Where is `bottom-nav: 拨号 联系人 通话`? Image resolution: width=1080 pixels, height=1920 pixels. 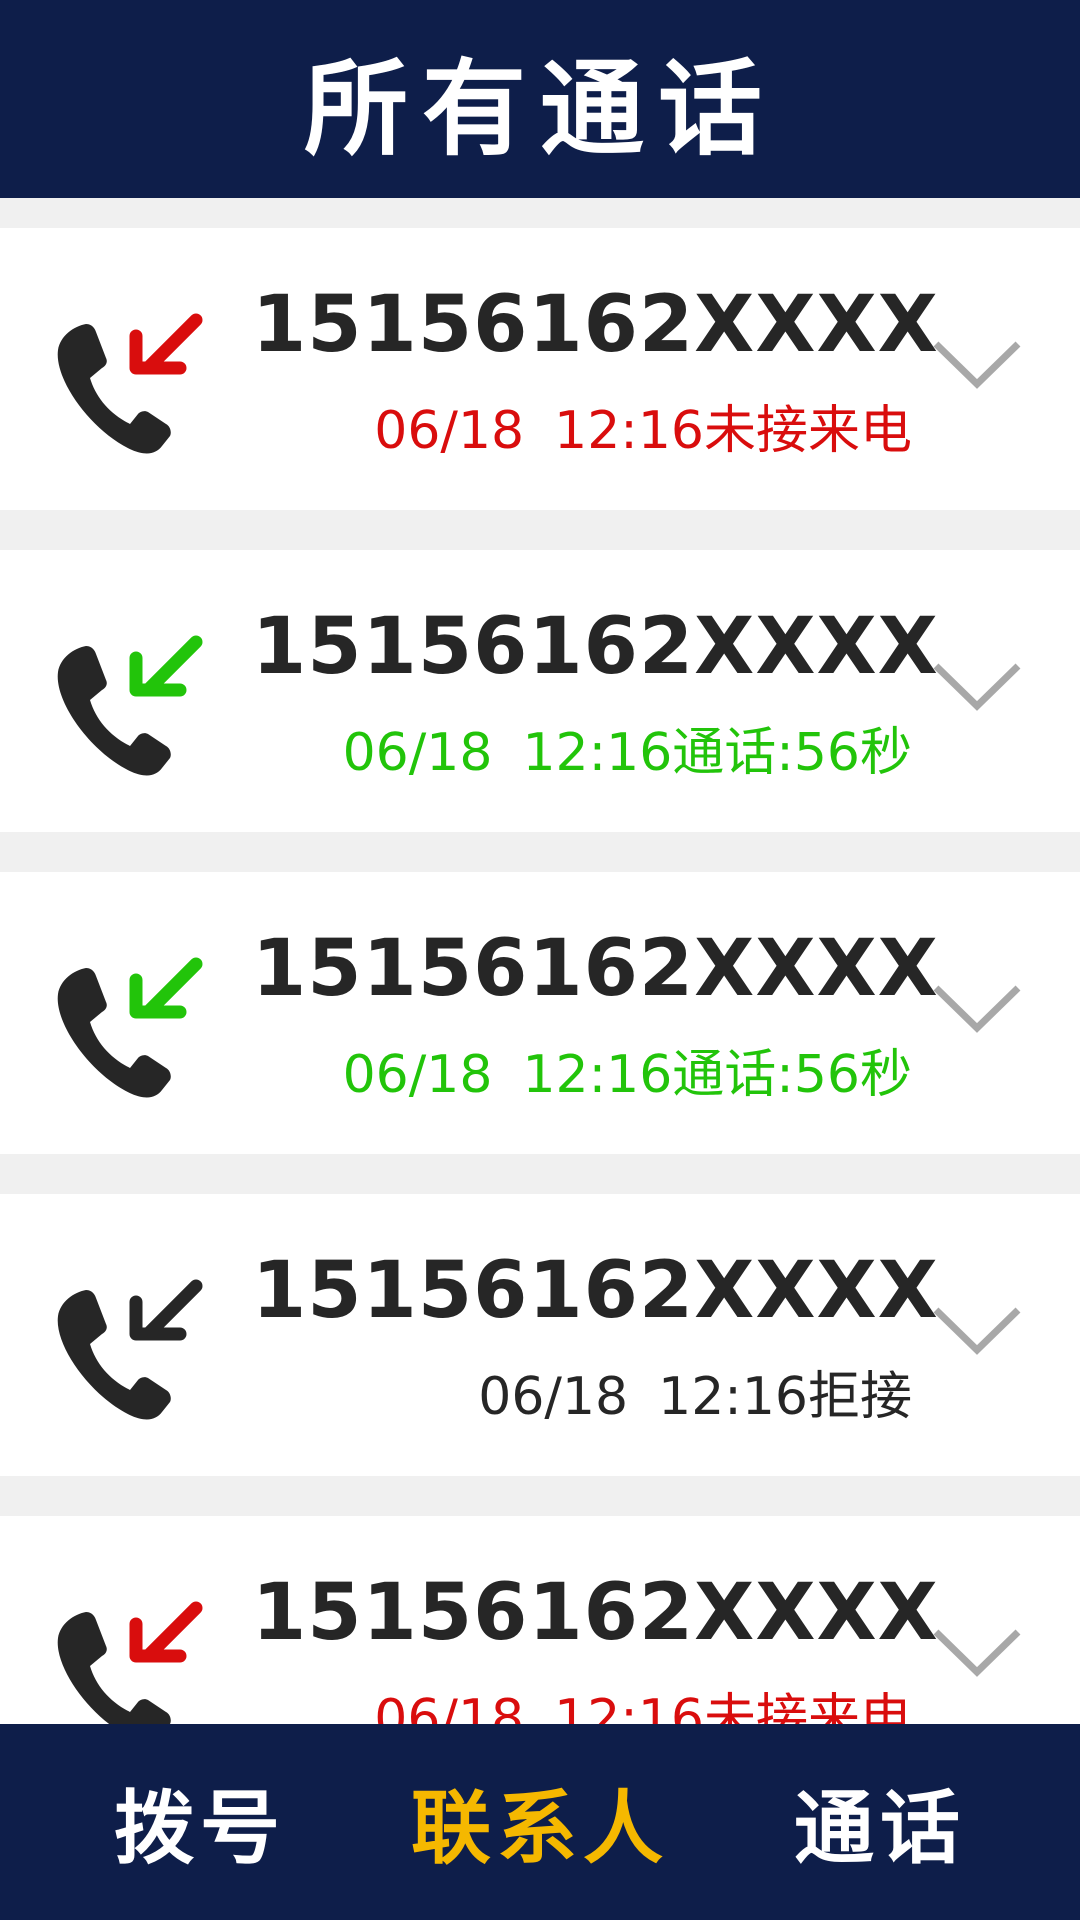 bottom-nav: 拨号 联系人 通话 is located at coordinates (540, 1822).